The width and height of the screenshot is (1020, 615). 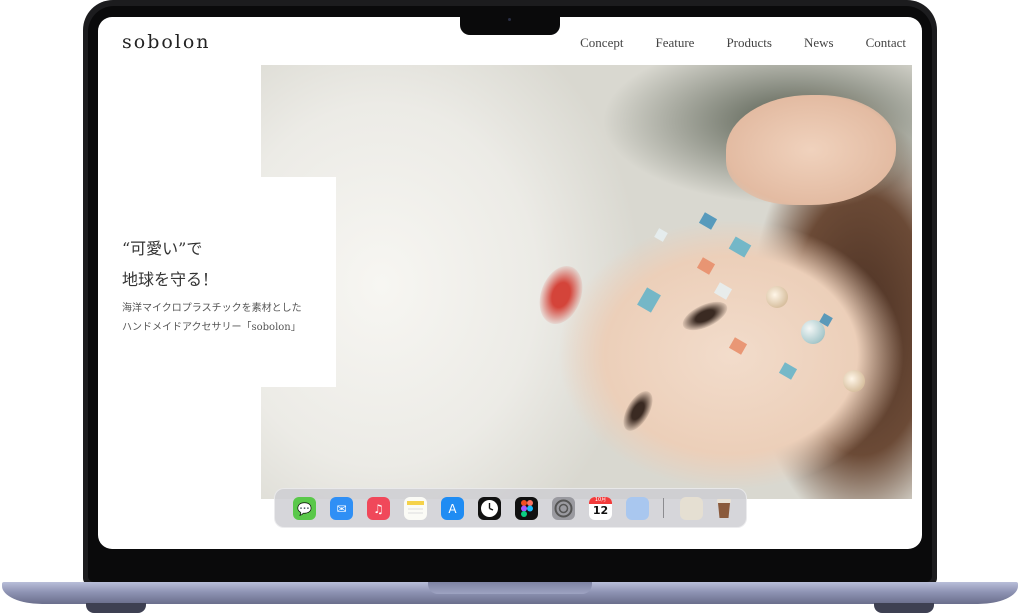 I want to click on music-icon: ♫, so click(x=378, y=508).